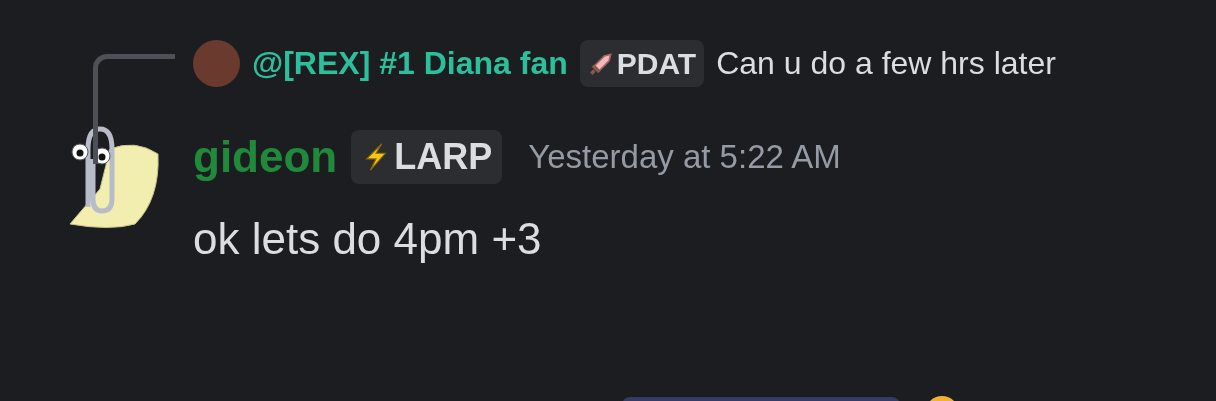 This screenshot has width=1216, height=401. What do you see at coordinates (642, 64) in the screenshot?
I see `role-tag: PDAT` at bounding box center [642, 64].